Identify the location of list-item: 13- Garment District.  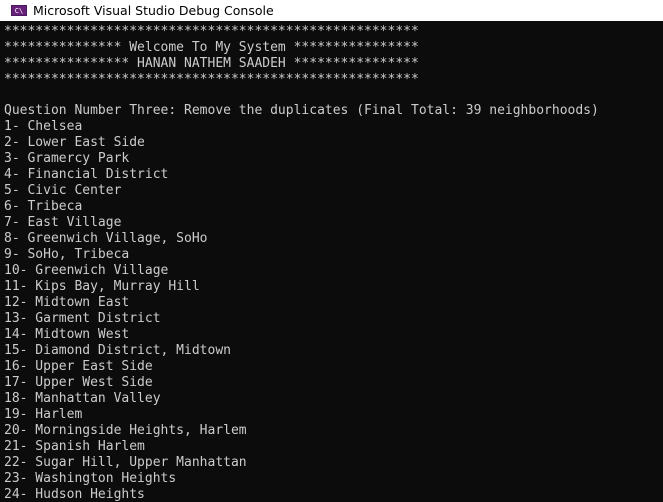
(82, 318).